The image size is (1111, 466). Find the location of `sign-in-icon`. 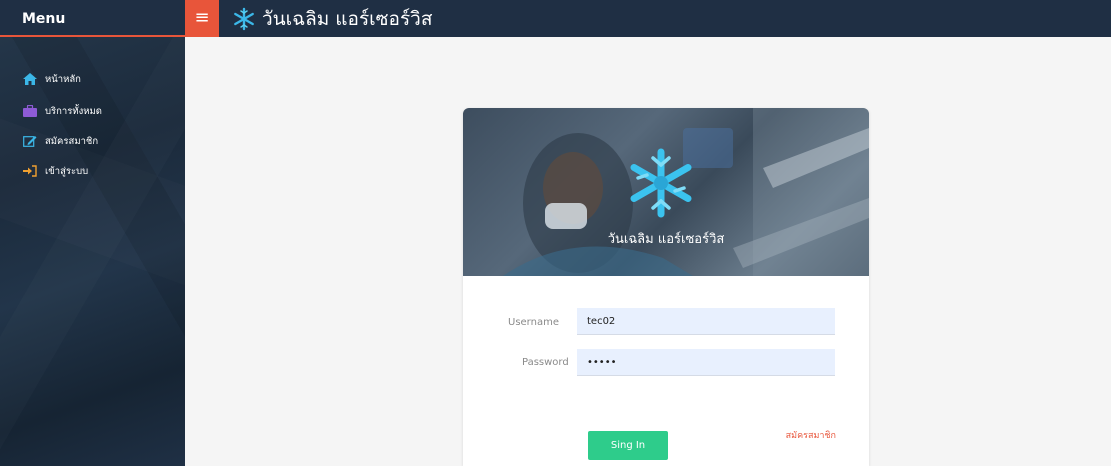

sign-in-icon is located at coordinates (30, 171).